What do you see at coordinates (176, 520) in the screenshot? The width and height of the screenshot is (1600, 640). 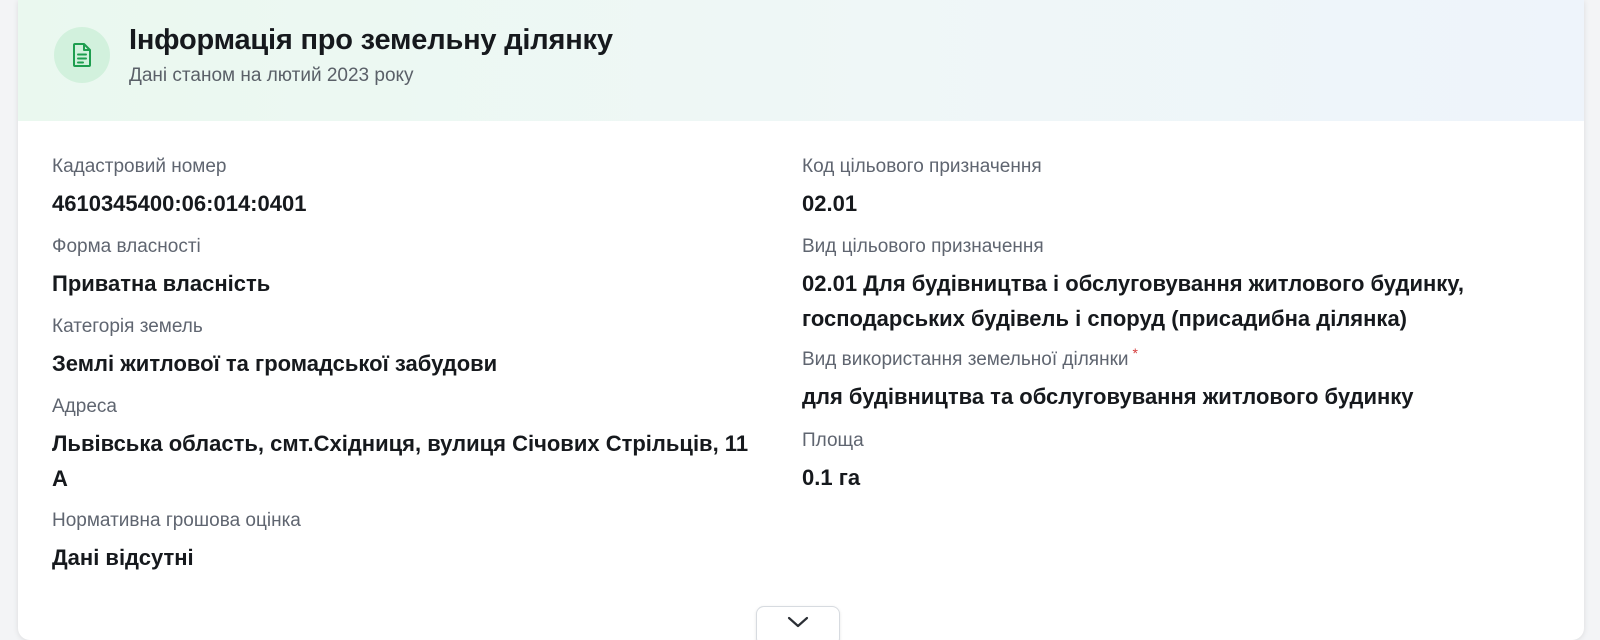 I see `field-label: Нормативна грошова оцінка` at bounding box center [176, 520].